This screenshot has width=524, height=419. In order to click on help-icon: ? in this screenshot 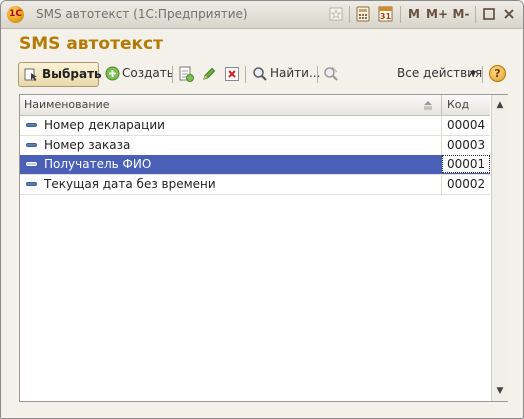, I will do `click(497, 73)`.